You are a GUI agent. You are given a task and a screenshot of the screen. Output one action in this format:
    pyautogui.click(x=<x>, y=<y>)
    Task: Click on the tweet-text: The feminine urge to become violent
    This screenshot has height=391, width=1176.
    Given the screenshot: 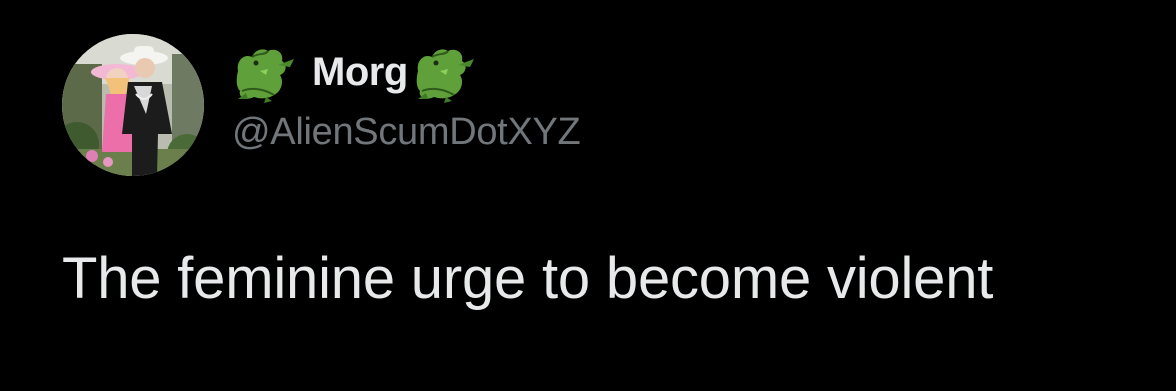 What is the action you would take?
    pyautogui.click(x=528, y=278)
    